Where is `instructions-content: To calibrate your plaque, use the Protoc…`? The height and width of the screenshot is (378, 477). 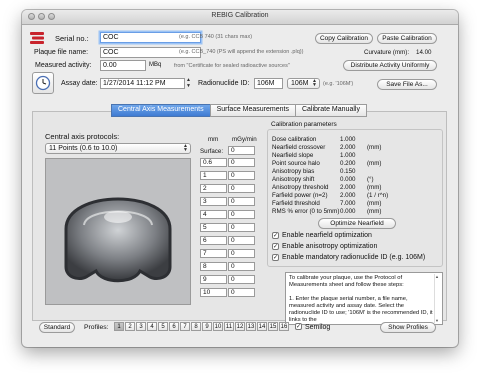
instructions-content: To calibrate your plaque, use the Protoc… is located at coordinates (361, 299).